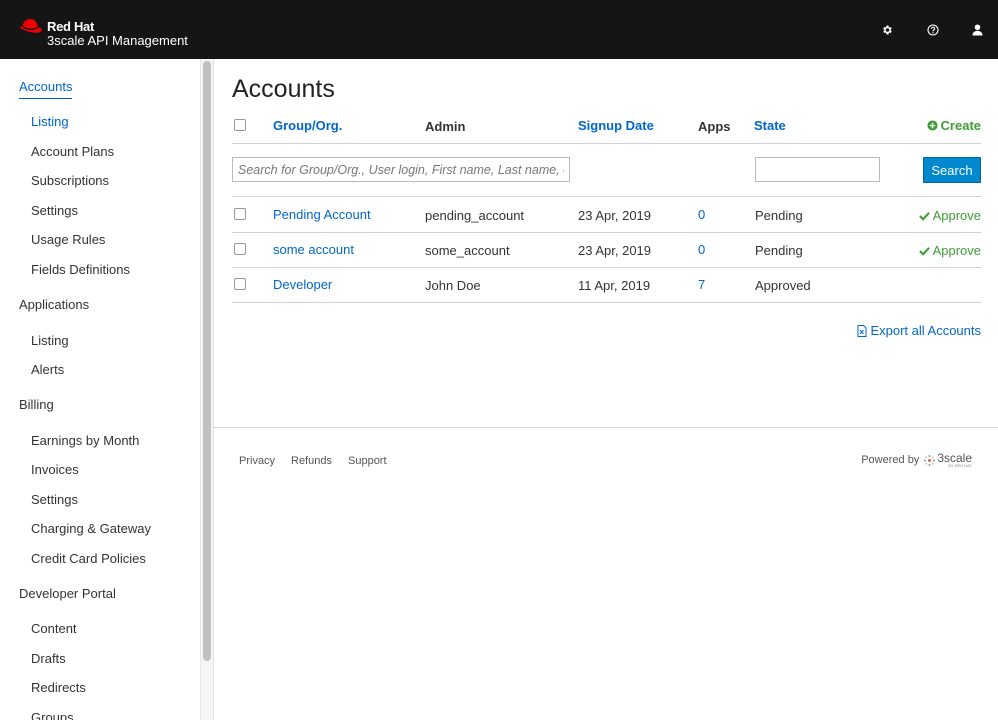  I want to click on search-button: Search, so click(952, 170).